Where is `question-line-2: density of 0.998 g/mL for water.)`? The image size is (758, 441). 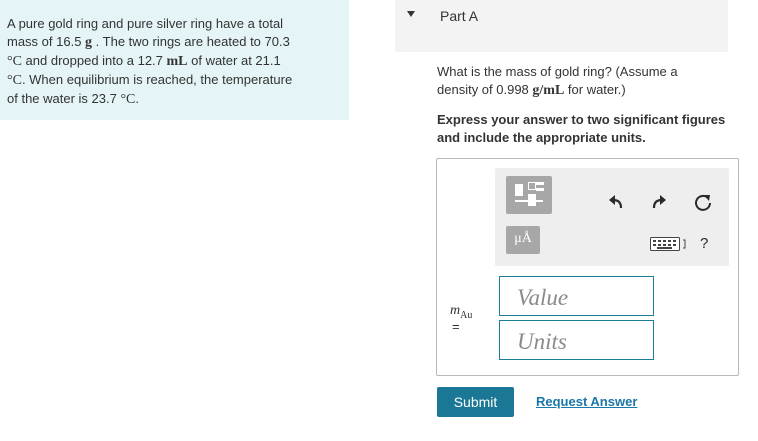
question-line-2: density of 0.998 g/mL for water.) is located at coordinates (582, 90).